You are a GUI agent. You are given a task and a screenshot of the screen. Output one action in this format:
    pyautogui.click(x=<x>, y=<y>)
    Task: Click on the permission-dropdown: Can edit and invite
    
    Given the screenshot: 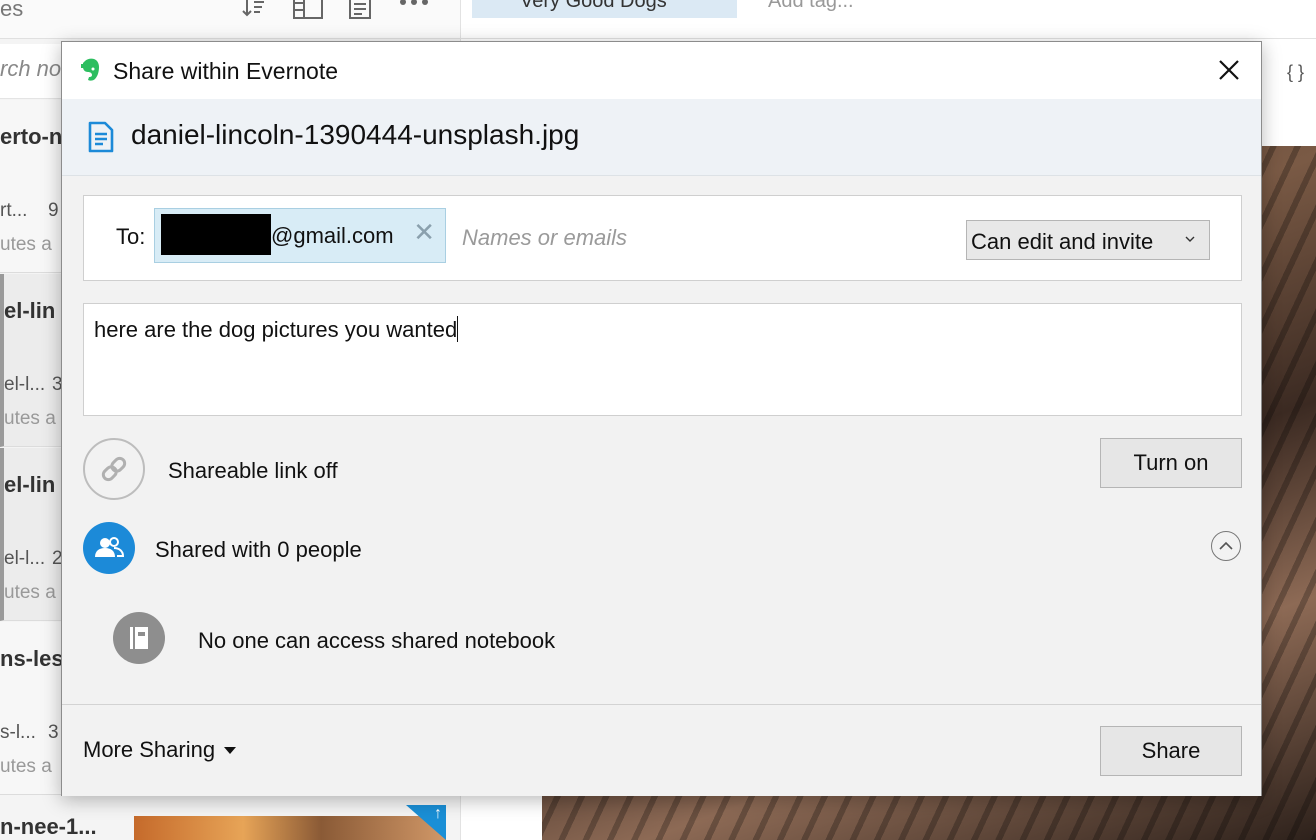 What is the action you would take?
    pyautogui.click(x=1088, y=240)
    